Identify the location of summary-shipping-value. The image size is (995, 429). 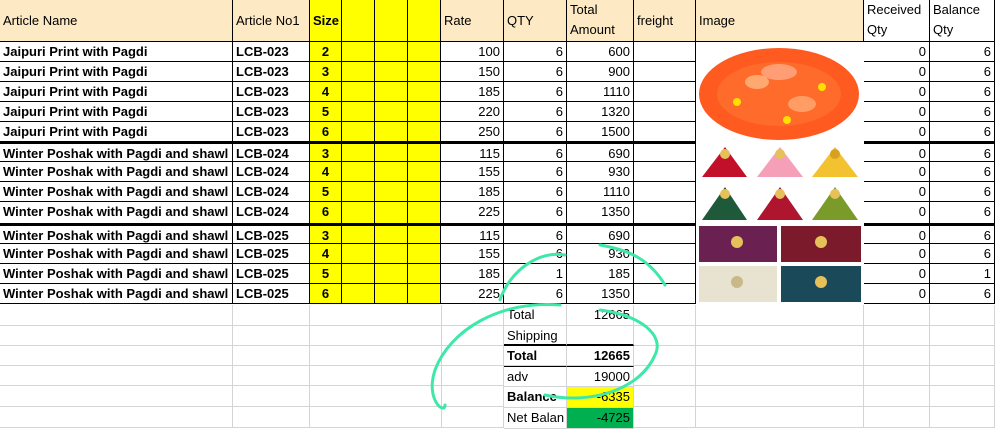
(600, 336).